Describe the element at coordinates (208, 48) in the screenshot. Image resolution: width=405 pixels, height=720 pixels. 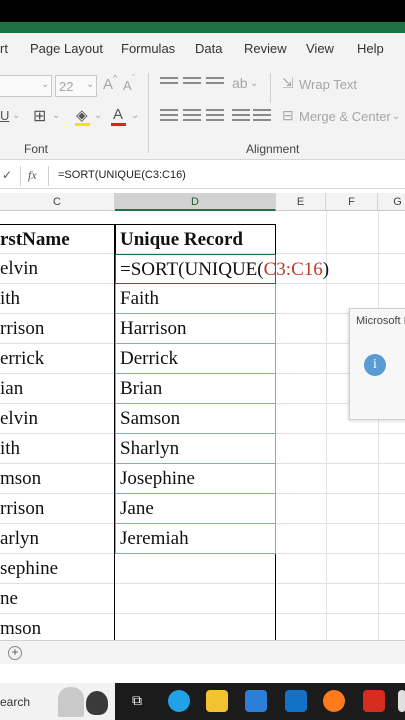
I see `tab-data: Data` at that location.